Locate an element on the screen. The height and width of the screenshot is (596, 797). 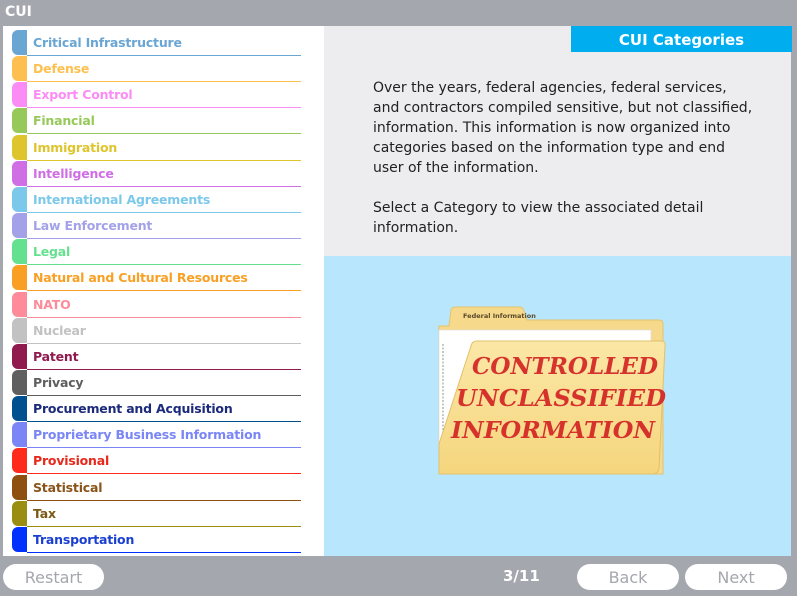
category-label: Patent is located at coordinates (56, 356).